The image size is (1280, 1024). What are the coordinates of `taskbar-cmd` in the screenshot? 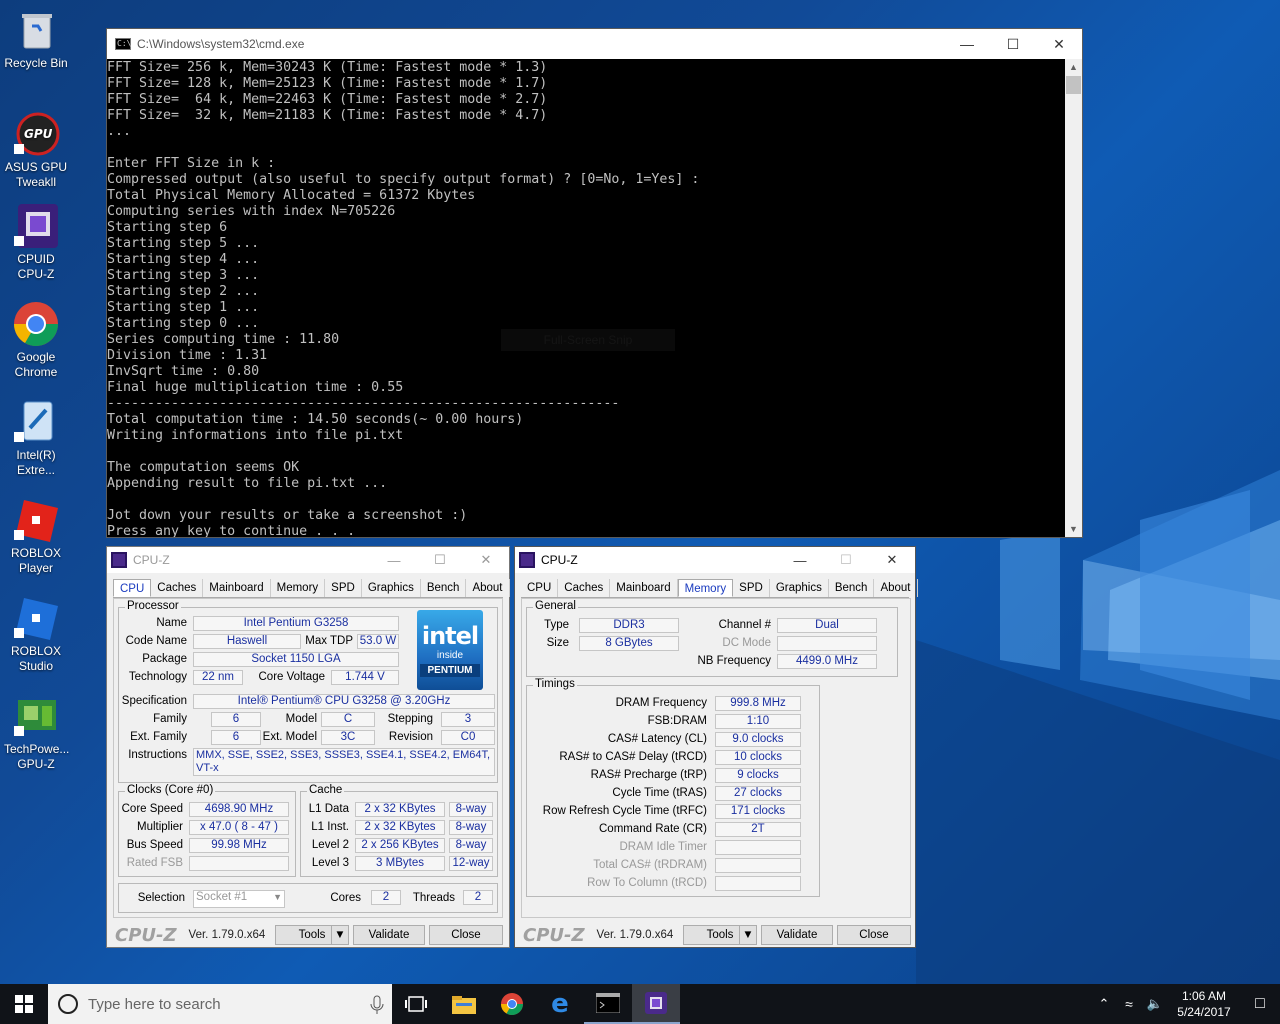 It's located at (608, 1004).